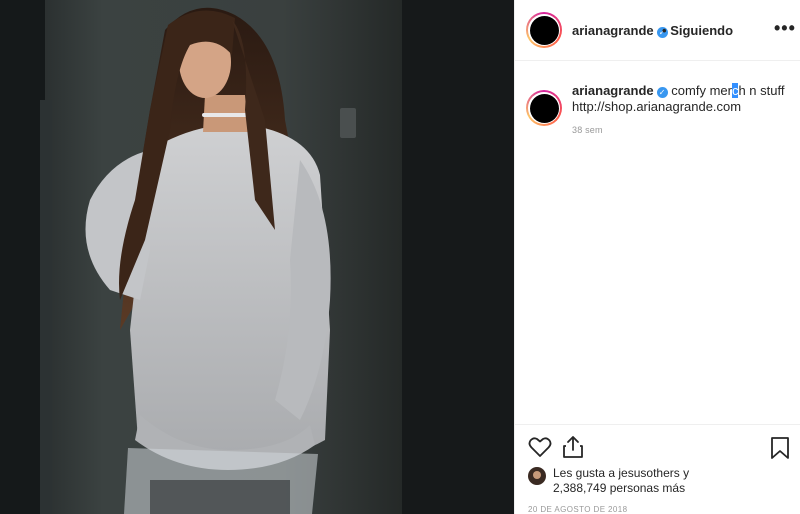 Image resolution: width=800 pixels, height=514 pixels. Describe the element at coordinates (587, 130) in the screenshot. I see `caption-time: 38 sem` at that location.